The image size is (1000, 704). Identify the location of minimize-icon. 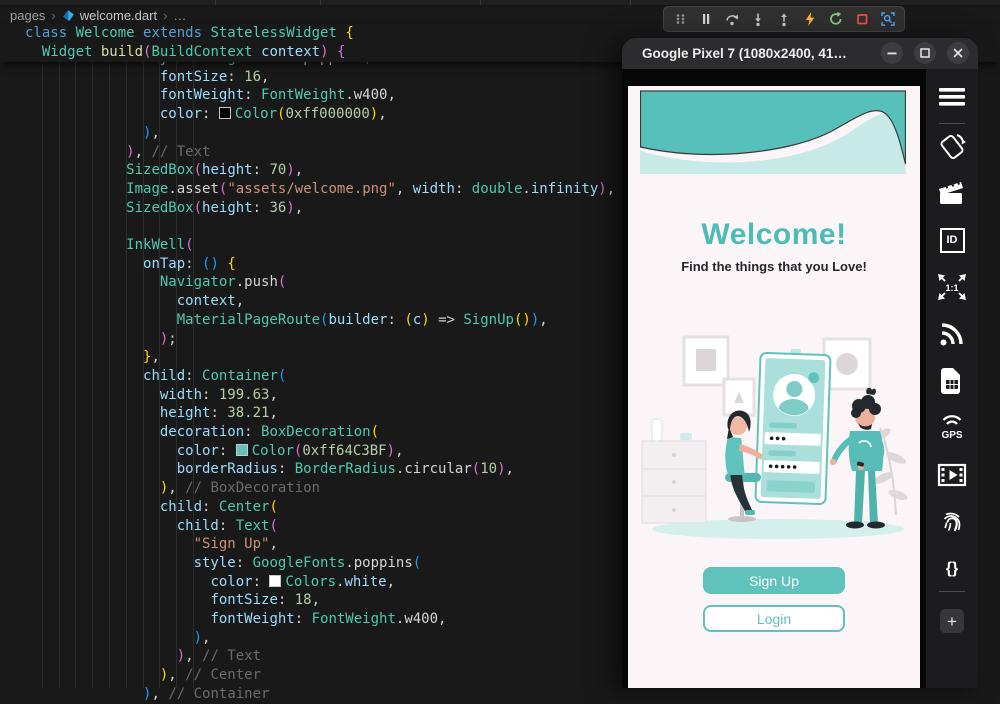
(892, 53).